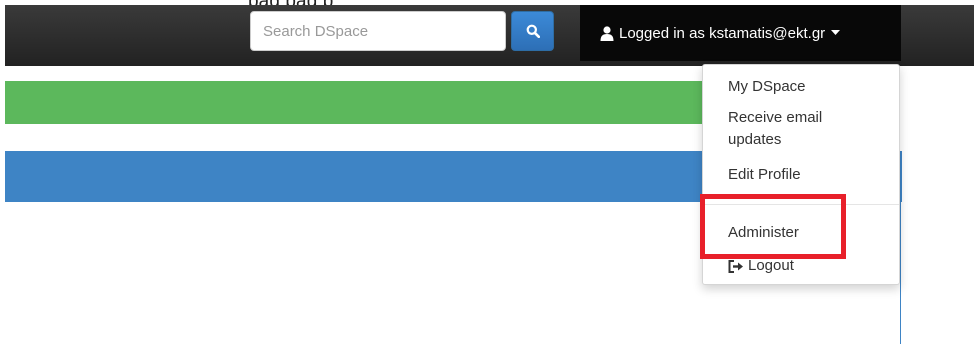 The width and height of the screenshot is (974, 344). What do you see at coordinates (764, 175) in the screenshot?
I see `menu-item-edit-profile: Edit Profile` at bounding box center [764, 175].